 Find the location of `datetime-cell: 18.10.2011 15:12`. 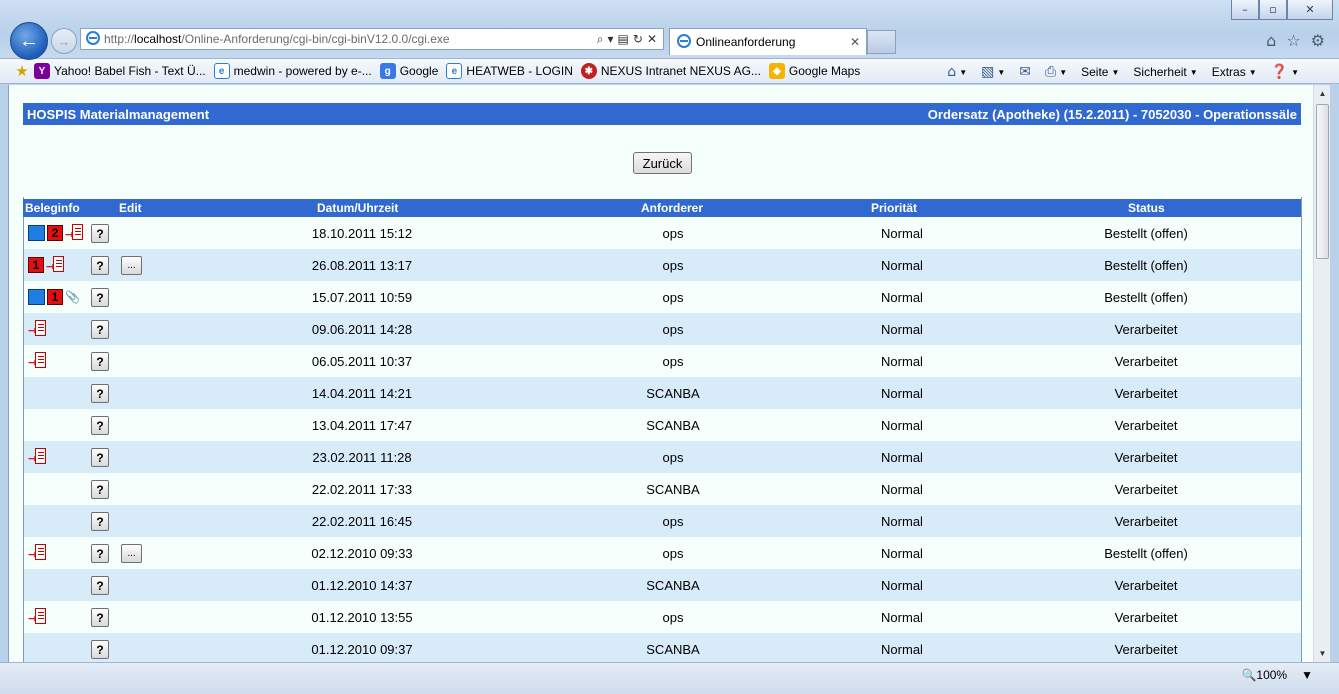

datetime-cell: 18.10.2011 15:12 is located at coordinates (362, 233).